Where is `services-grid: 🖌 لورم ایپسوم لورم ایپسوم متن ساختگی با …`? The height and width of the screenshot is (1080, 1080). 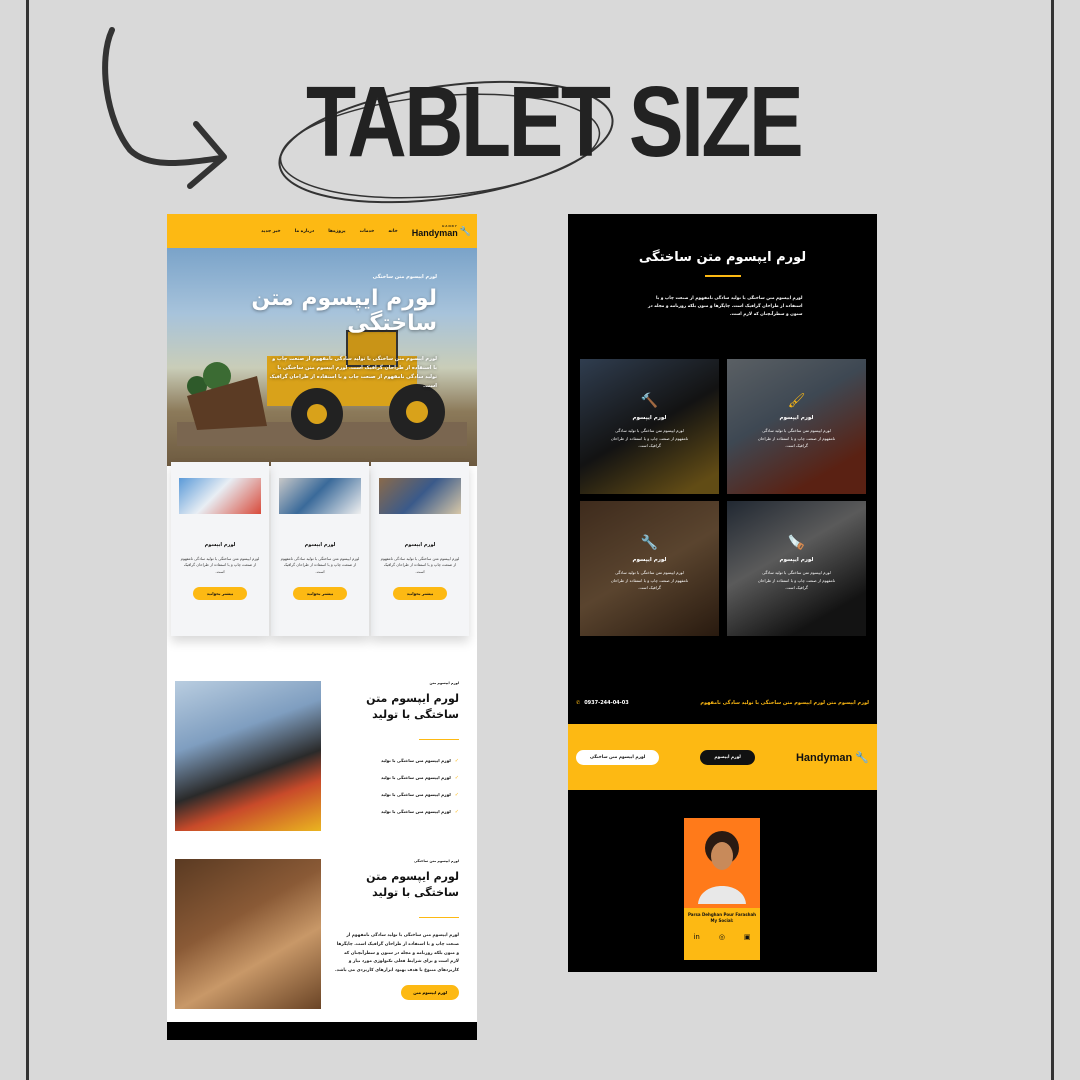 services-grid: 🖌 لورم ایپسوم لورم ایپسوم متن ساختگی با … is located at coordinates (723, 497).